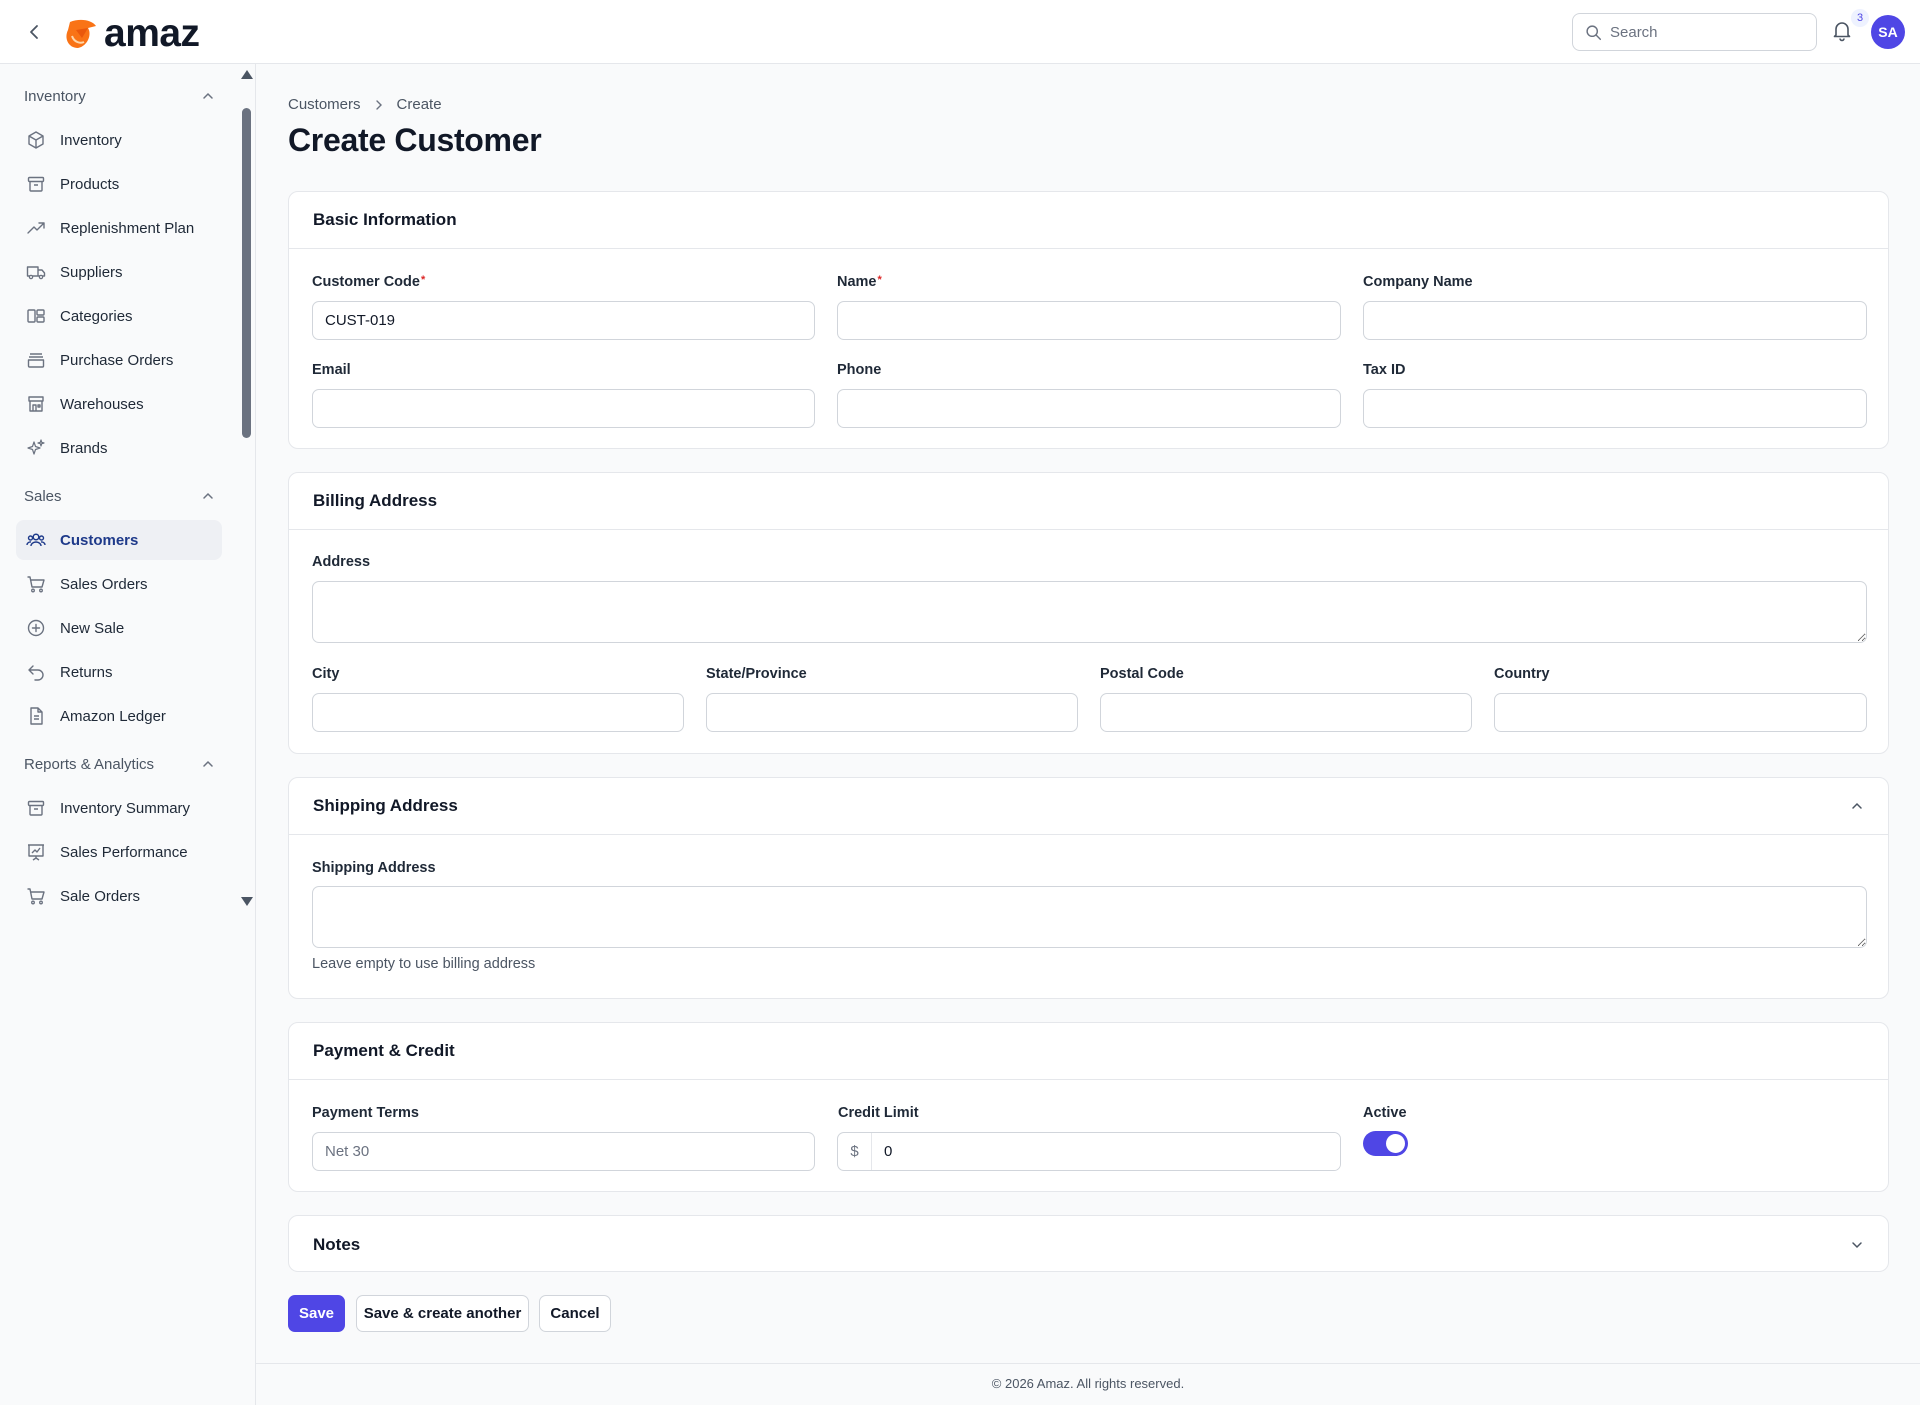 The height and width of the screenshot is (1405, 1920). What do you see at coordinates (127, 228) in the screenshot?
I see `sidebar-item-label: Replenishment Plan` at bounding box center [127, 228].